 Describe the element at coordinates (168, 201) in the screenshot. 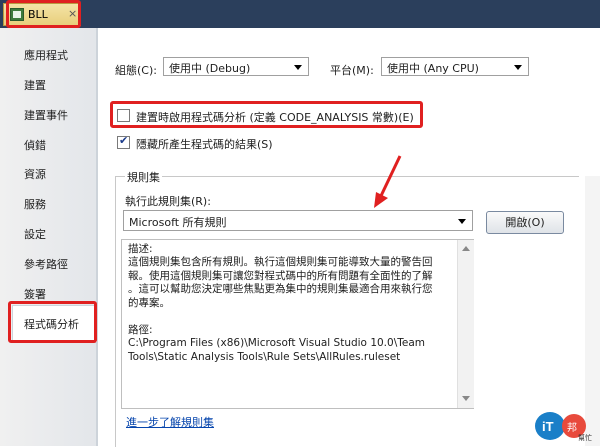

I see `run-rule-set-label: 執行此規則集(R):` at that location.